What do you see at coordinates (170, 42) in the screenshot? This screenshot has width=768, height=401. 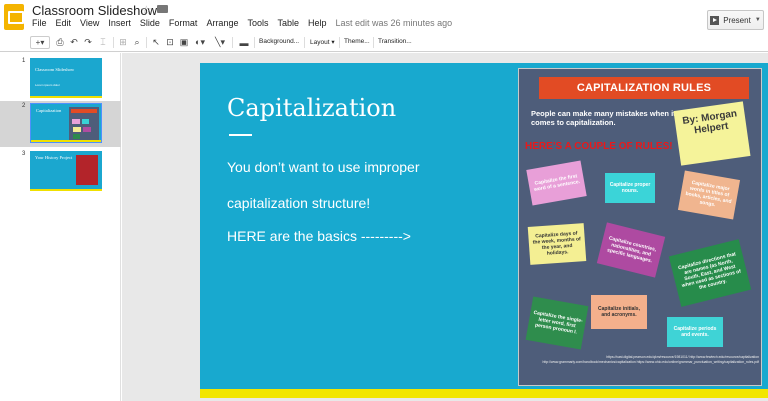 I see `textbox-icon: ⊡` at bounding box center [170, 42].